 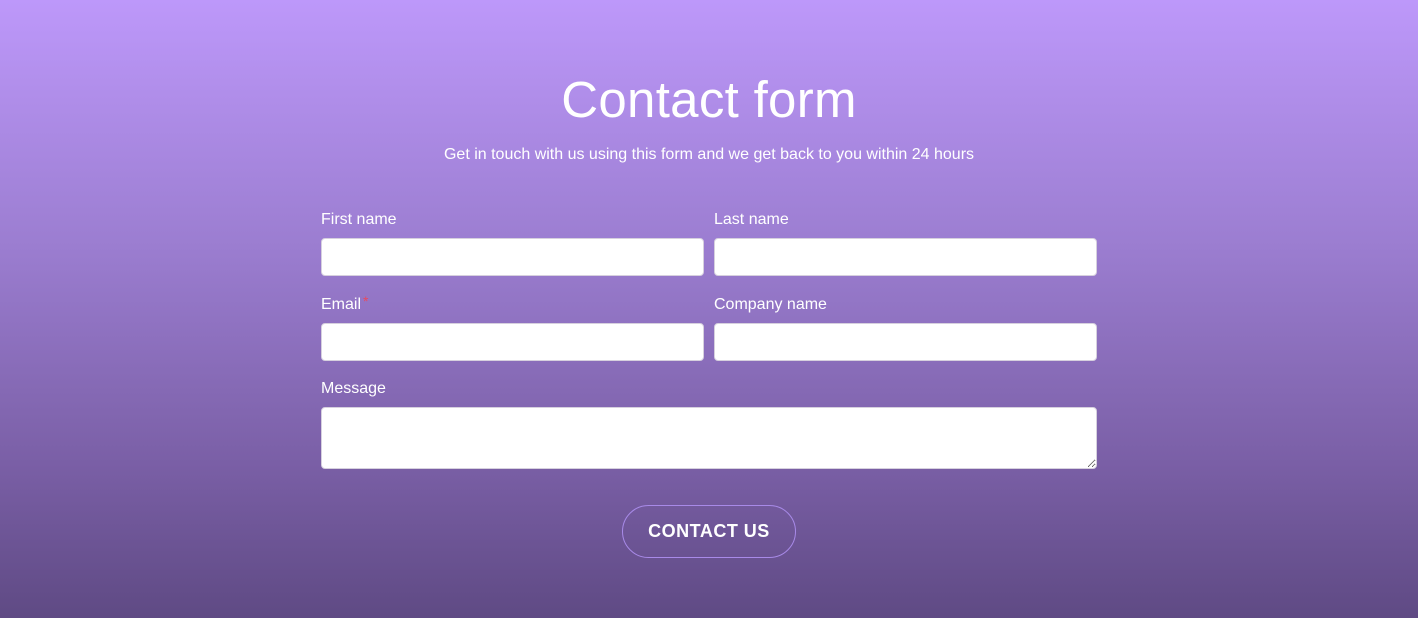 I want to click on page-title: Contact form, so click(x=709, y=99).